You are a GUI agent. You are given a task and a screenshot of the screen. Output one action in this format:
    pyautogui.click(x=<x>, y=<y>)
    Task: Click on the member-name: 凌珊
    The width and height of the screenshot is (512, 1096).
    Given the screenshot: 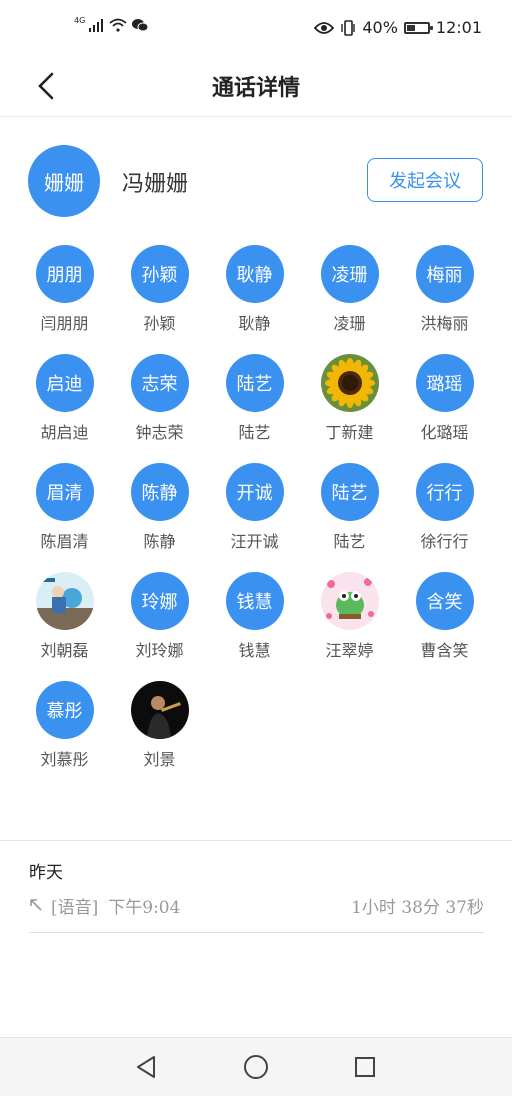 What is the action you would take?
    pyautogui.click(x=349, y=323)
    